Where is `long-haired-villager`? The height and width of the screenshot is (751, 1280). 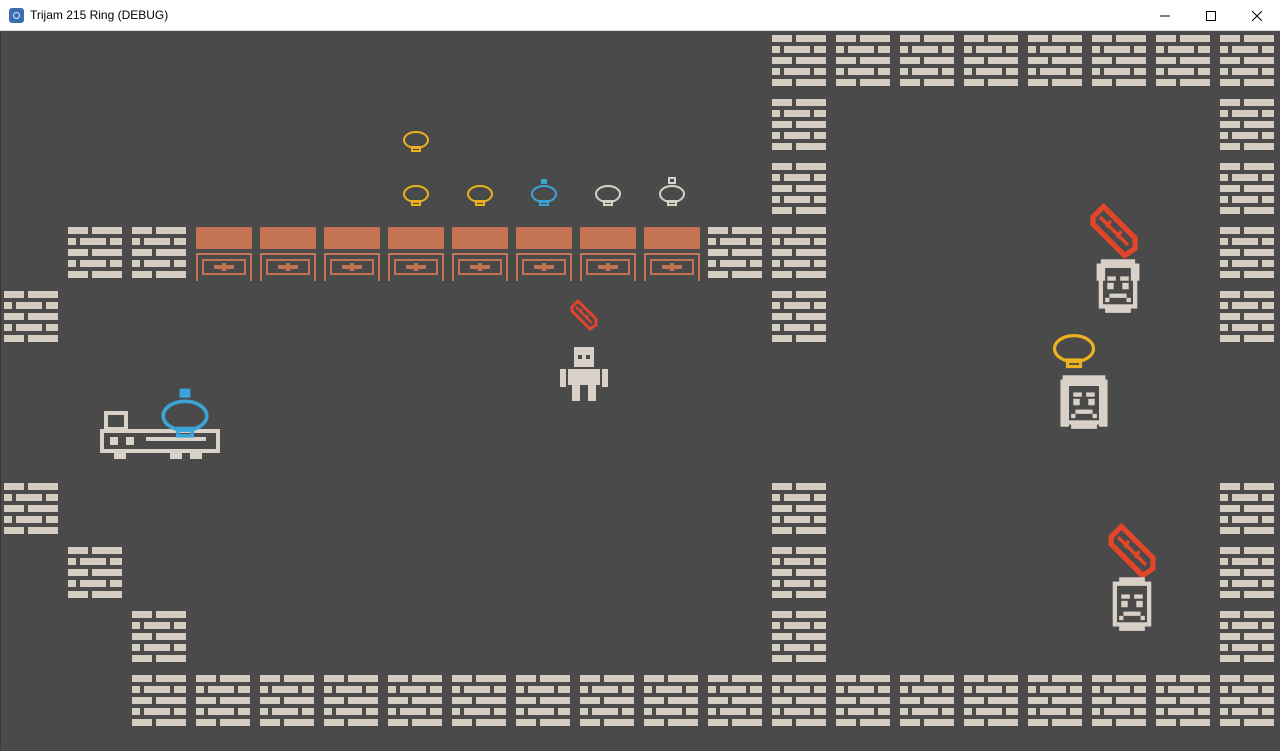
long-haired-villager is located at coordinates (1084, 403).